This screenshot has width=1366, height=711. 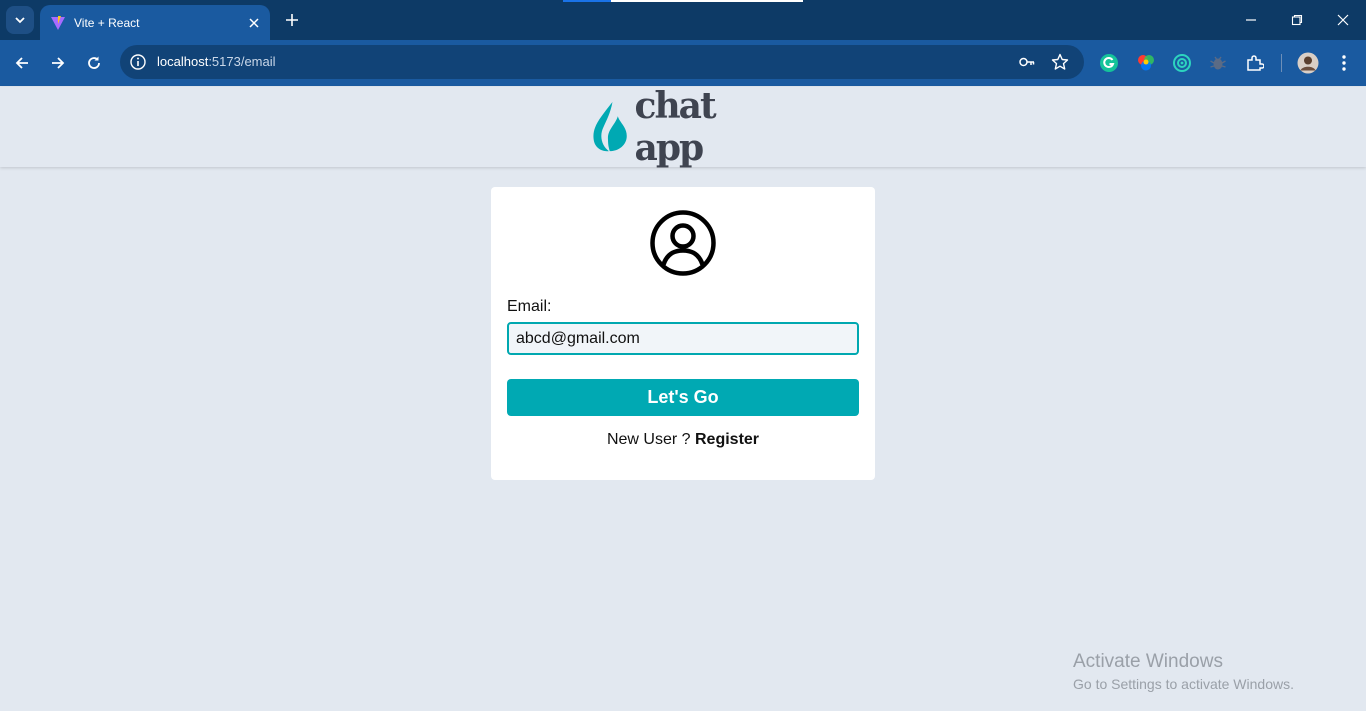 I want to click on watermark-title: Activate Windows, so click(x=1148, y=661).